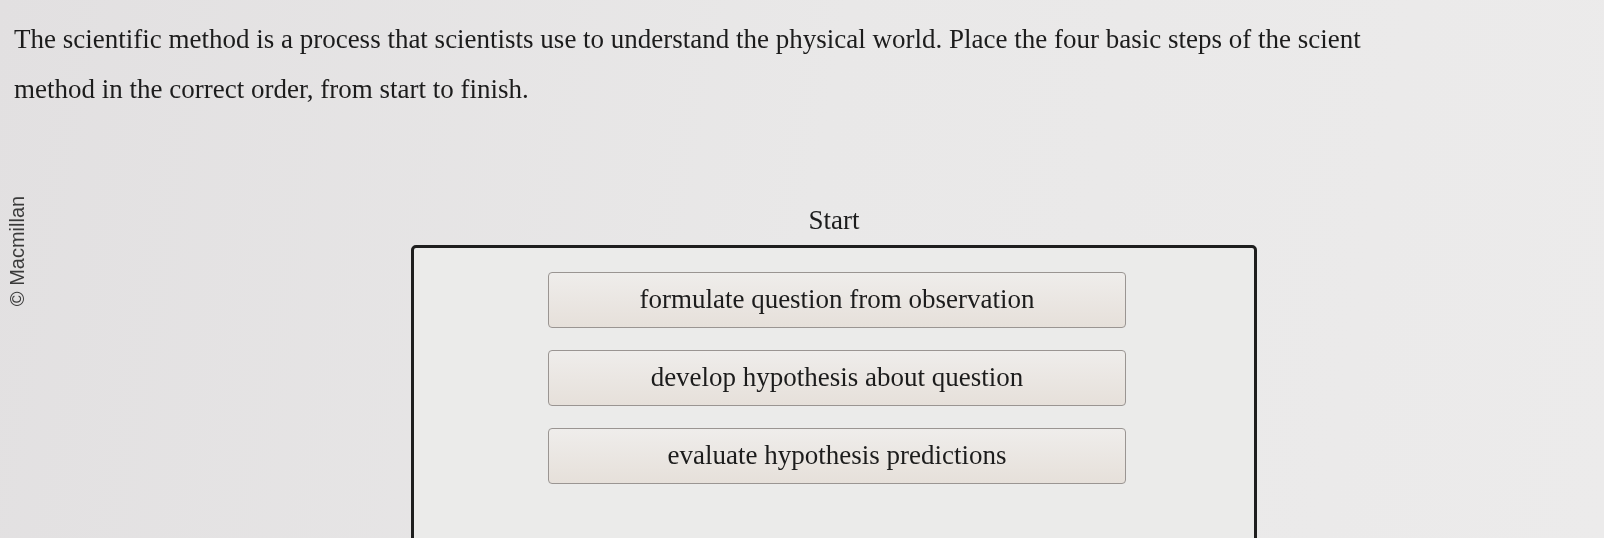 This screenshot has height=538, width=1604. I want to click on draggable-step: formulate question from observation, so click(837, 299).